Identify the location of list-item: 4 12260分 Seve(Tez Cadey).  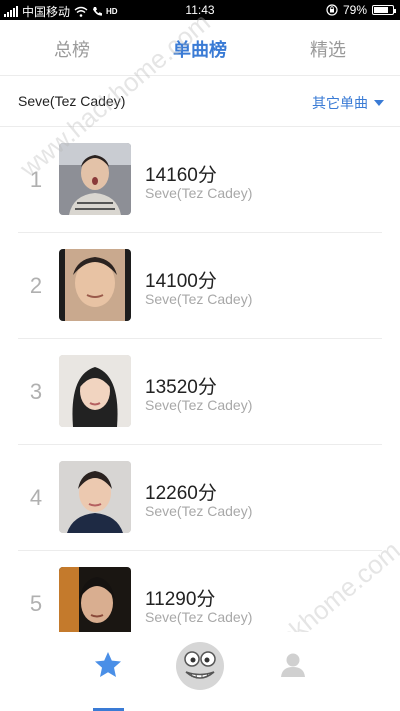
(200, 498).